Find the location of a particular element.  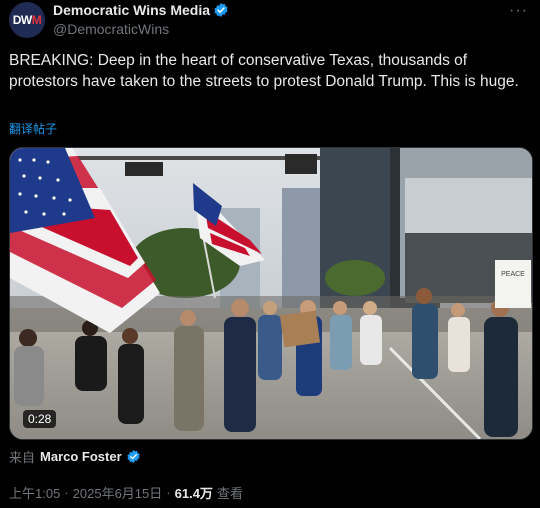

video-source: 来自 Marco Foster is located at coordinates (75, 456).